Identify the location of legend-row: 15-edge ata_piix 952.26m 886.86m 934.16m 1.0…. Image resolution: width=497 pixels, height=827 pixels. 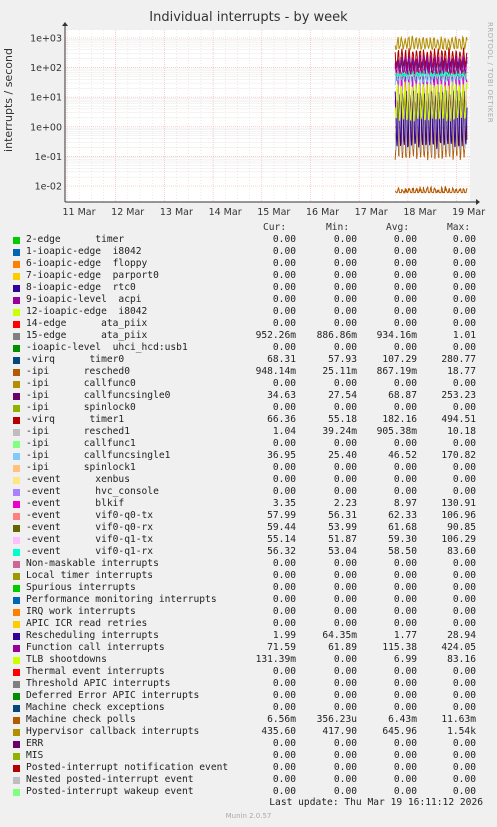
(248, 336).